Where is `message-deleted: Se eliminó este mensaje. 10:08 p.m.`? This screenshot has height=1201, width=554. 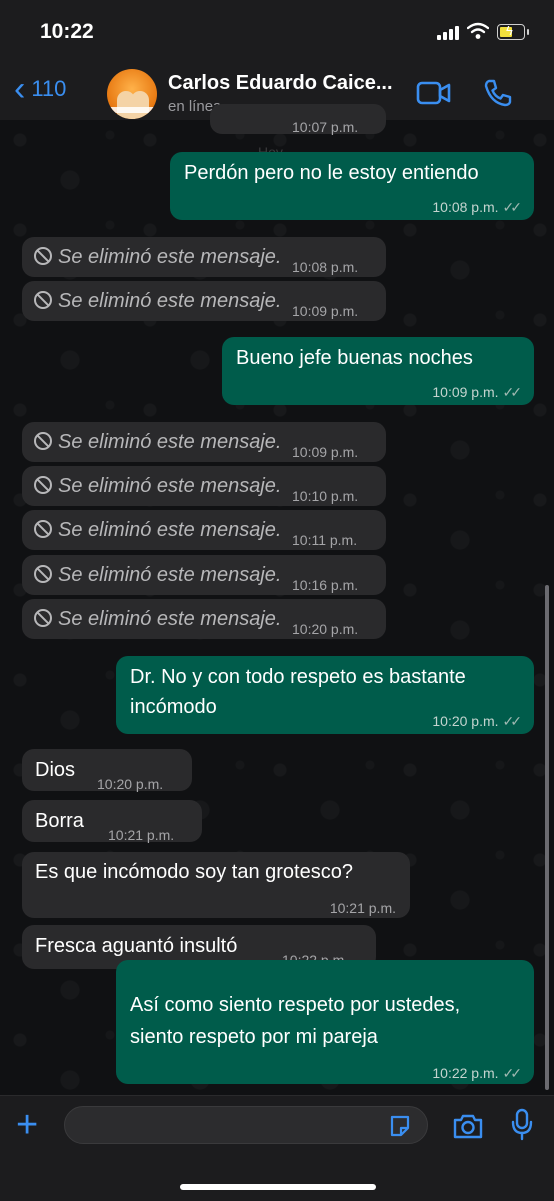
message-deleted: Se eliminó este mensaje. 10:08 p.m. is located at coordinates (204, 257).